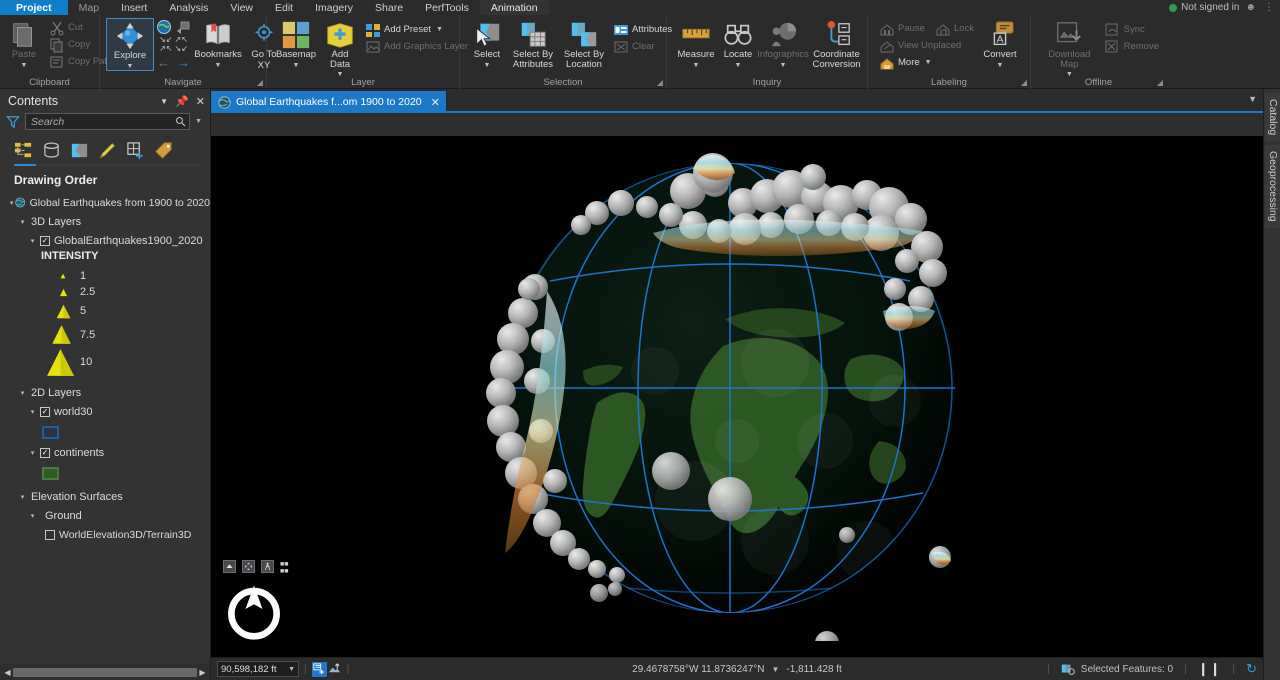 This screenshot has height=680, width=1280. What do you see at coordinates (79, 150) in the screenshot?
I see `list-by-selection-icon` at bounding box center [79, 150].